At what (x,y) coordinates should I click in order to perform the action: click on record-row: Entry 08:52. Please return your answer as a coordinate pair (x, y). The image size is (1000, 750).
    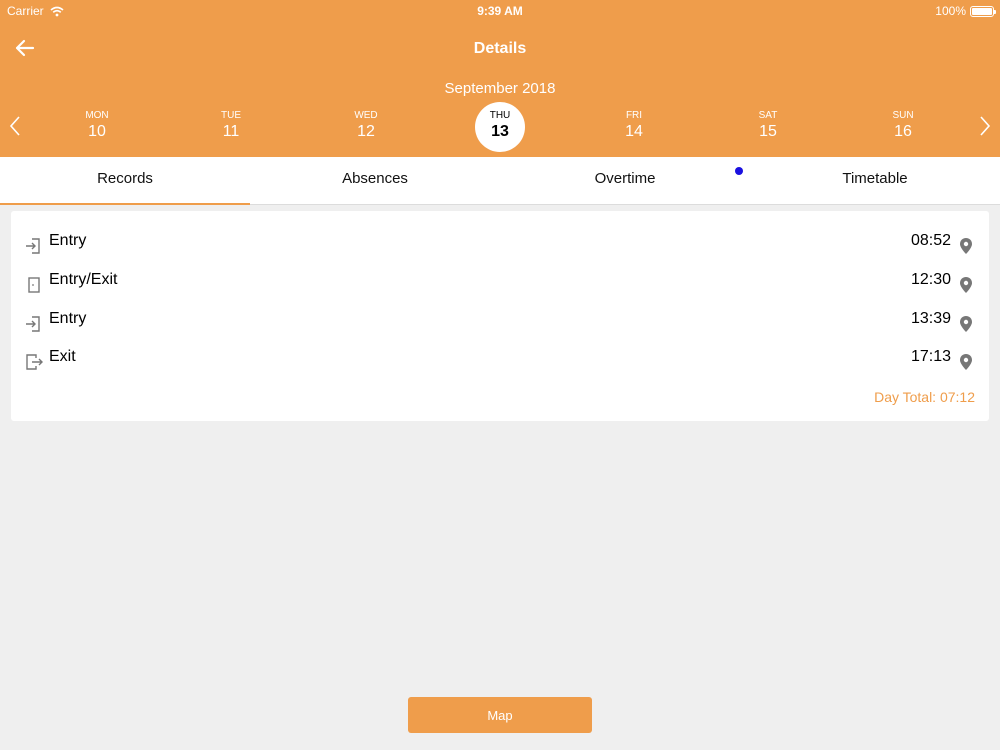
    Looking at the image, I should click on (500, 245).